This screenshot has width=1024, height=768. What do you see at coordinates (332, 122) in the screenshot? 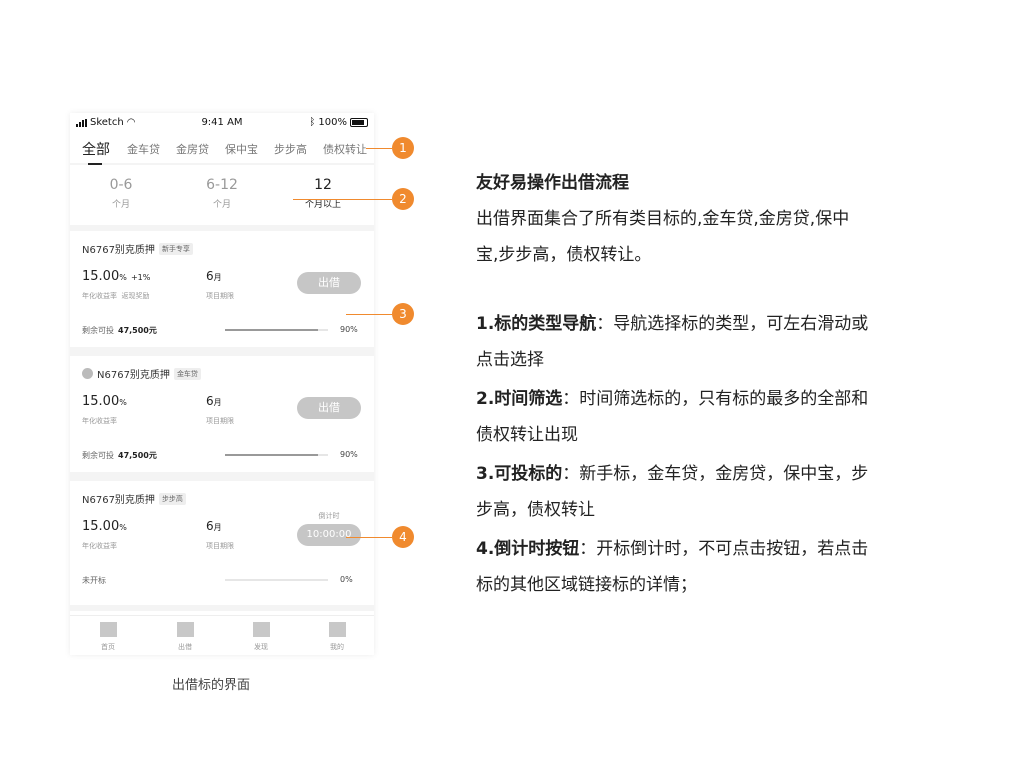
I see `battery-percent: 100%` at bounding box center [332, 122].